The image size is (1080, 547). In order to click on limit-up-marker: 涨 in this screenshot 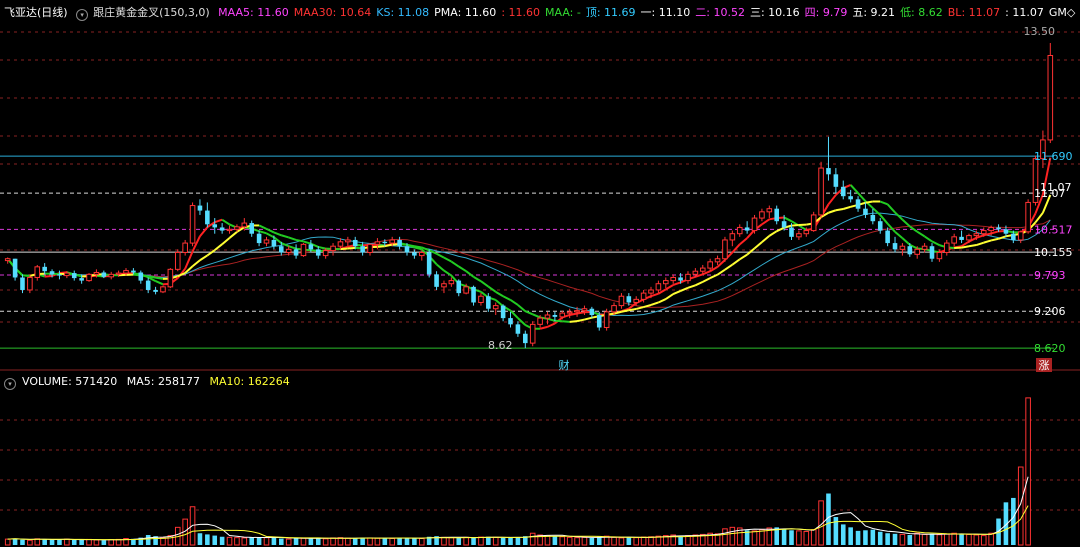, I will do `click(1044, 365)`.